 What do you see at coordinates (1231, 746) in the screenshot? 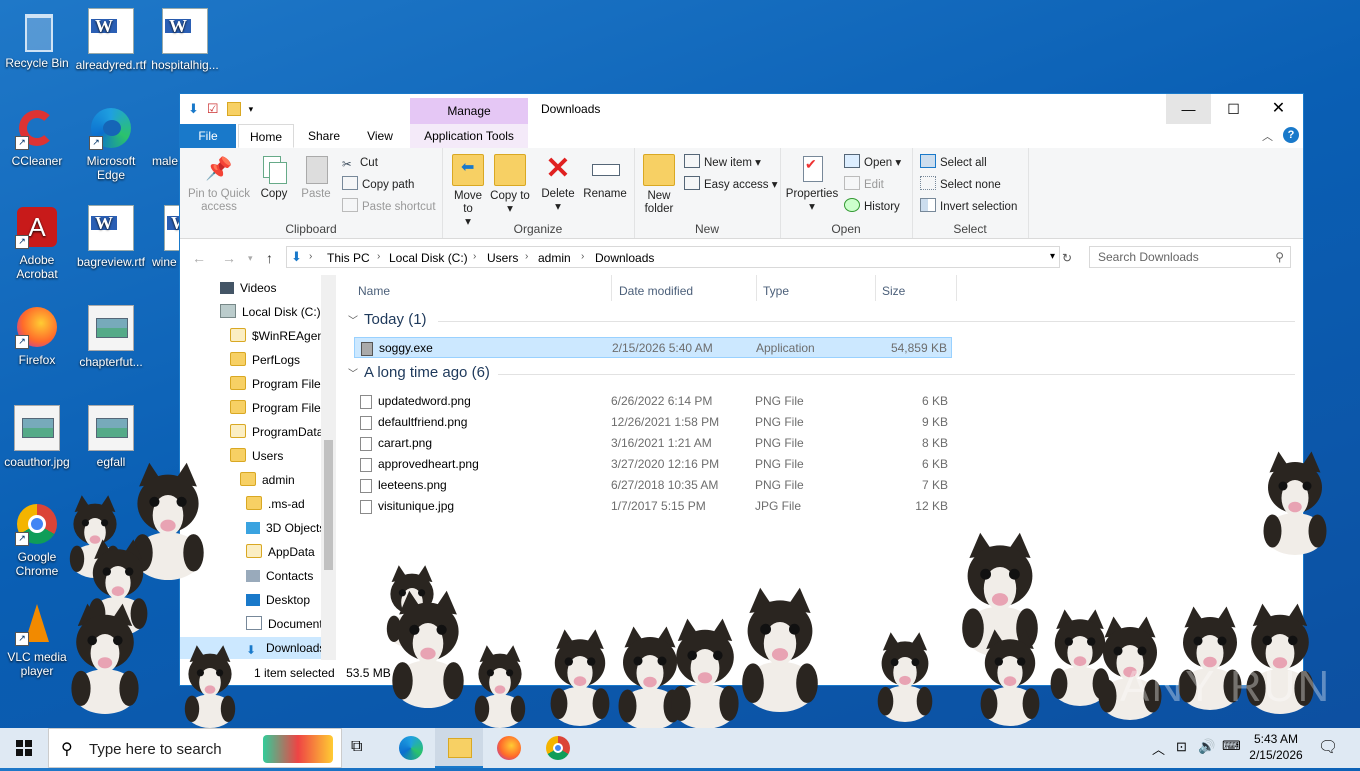
I see `input-method-icon: ⌨` at bounding box center [1231, 746].